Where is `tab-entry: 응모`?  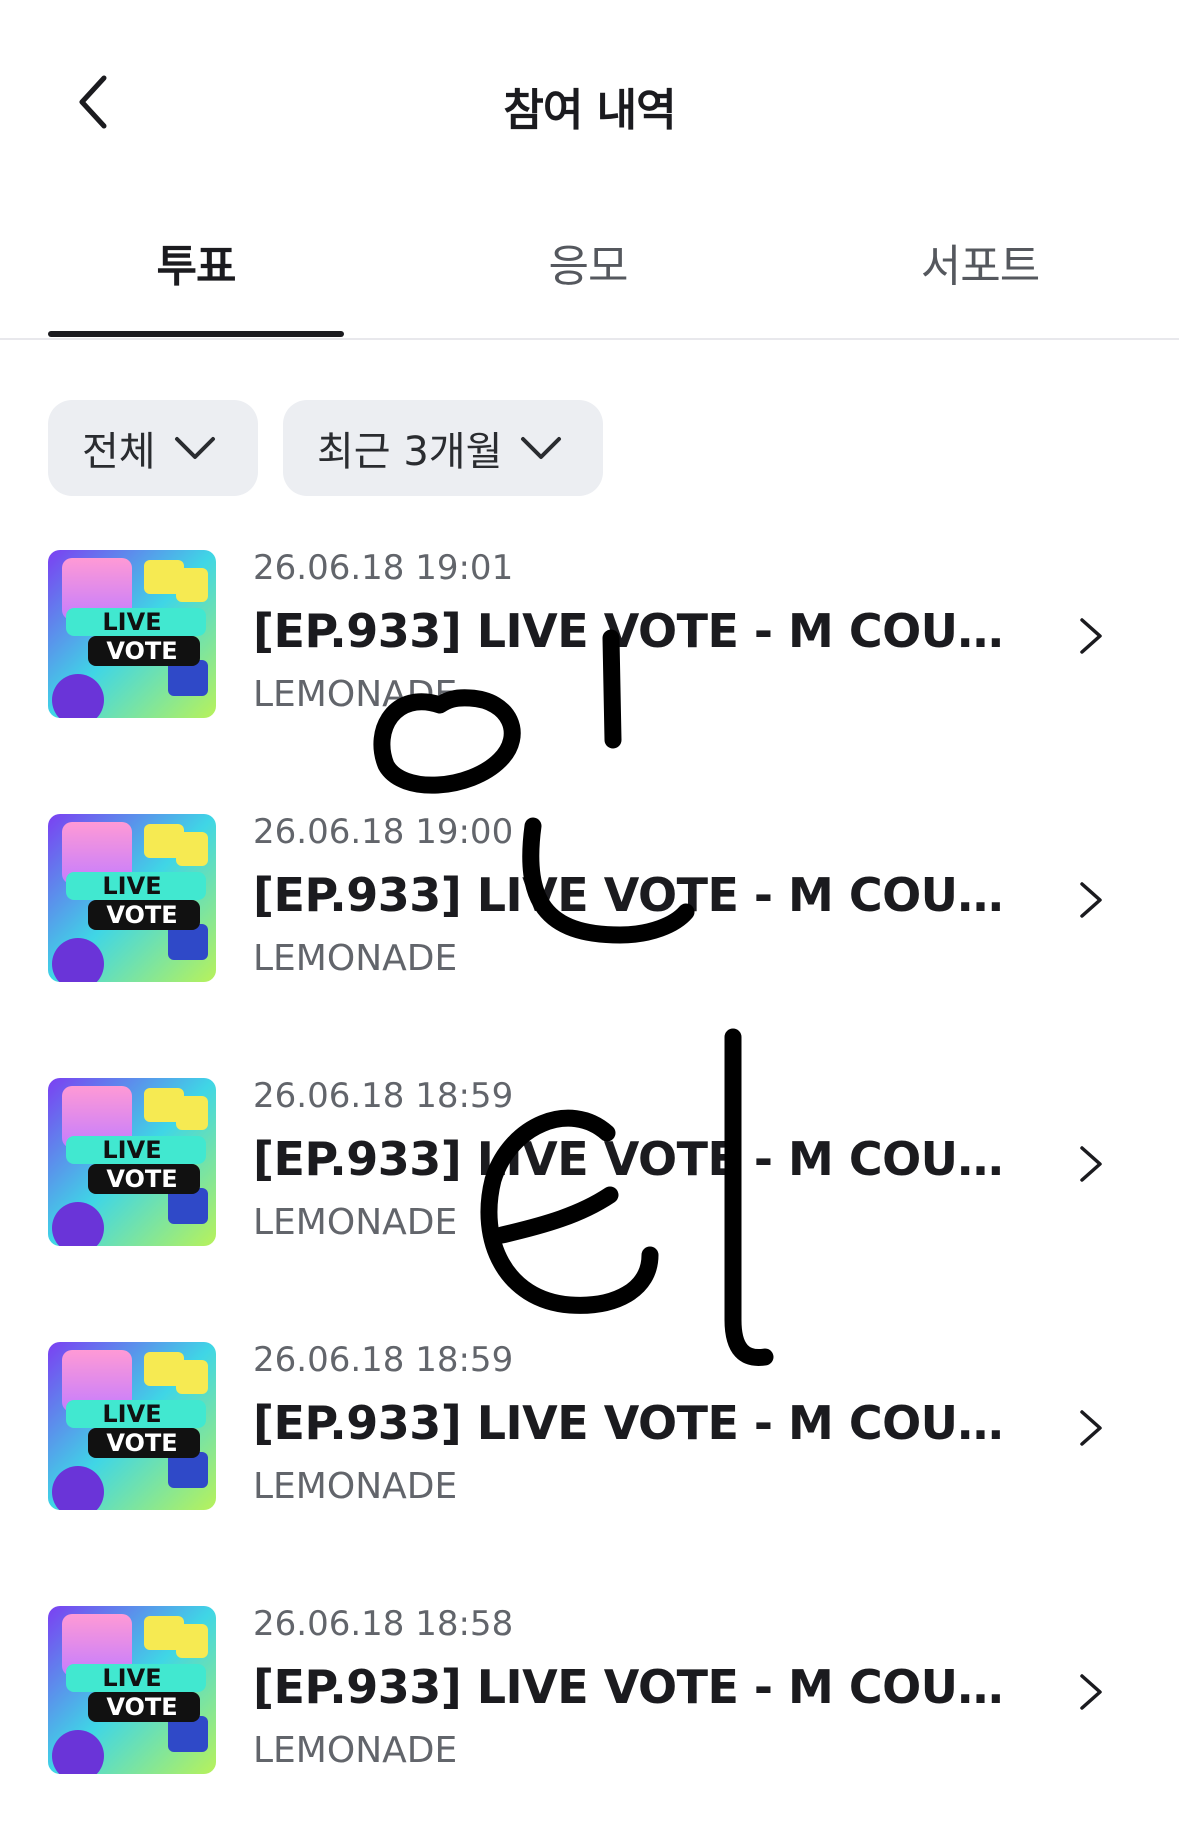 tab-entry: 응모 is located at coordinates (588, 262).